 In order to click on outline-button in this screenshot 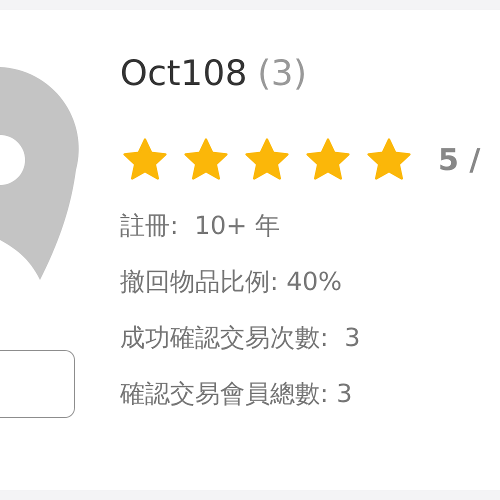, I will do `click(37, 384)`.